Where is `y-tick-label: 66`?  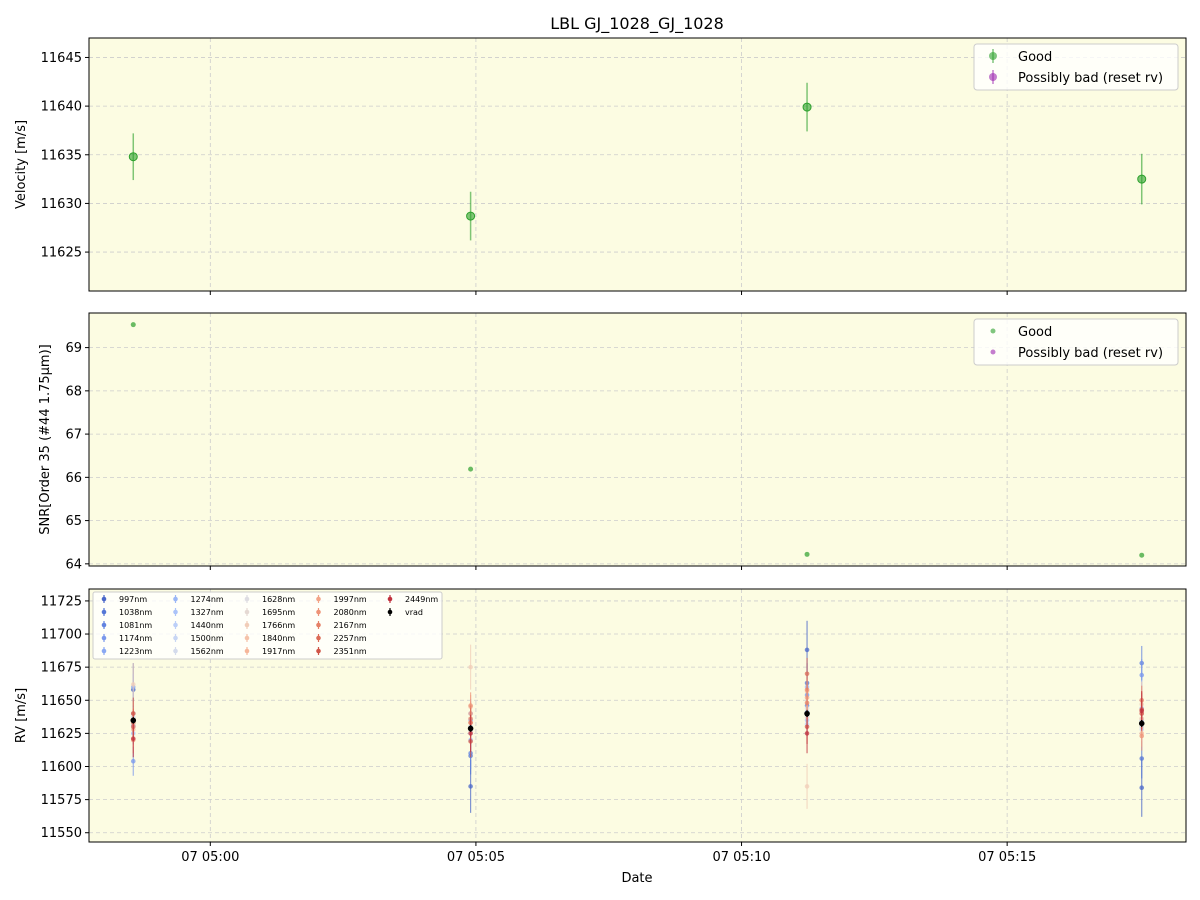
y-tick-label: 66 is located at coordinates (73, 478).